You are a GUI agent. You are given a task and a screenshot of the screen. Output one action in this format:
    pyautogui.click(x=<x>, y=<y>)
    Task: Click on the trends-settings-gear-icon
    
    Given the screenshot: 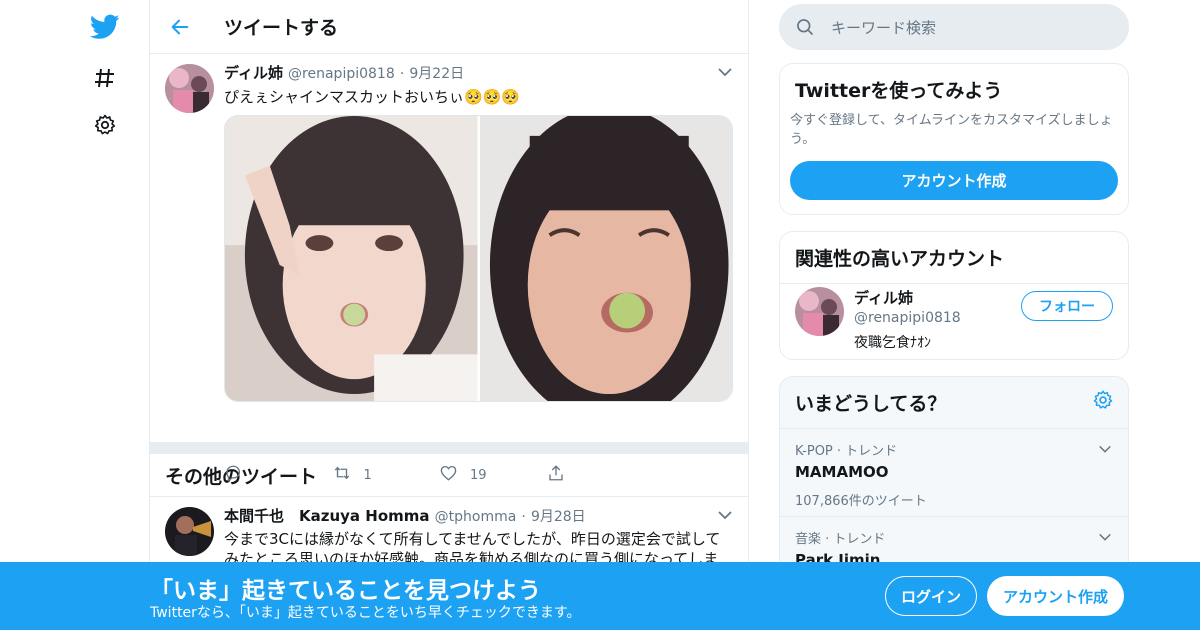 What is the action you would take?
    pyautogui.click(x=1103, y=402)
    